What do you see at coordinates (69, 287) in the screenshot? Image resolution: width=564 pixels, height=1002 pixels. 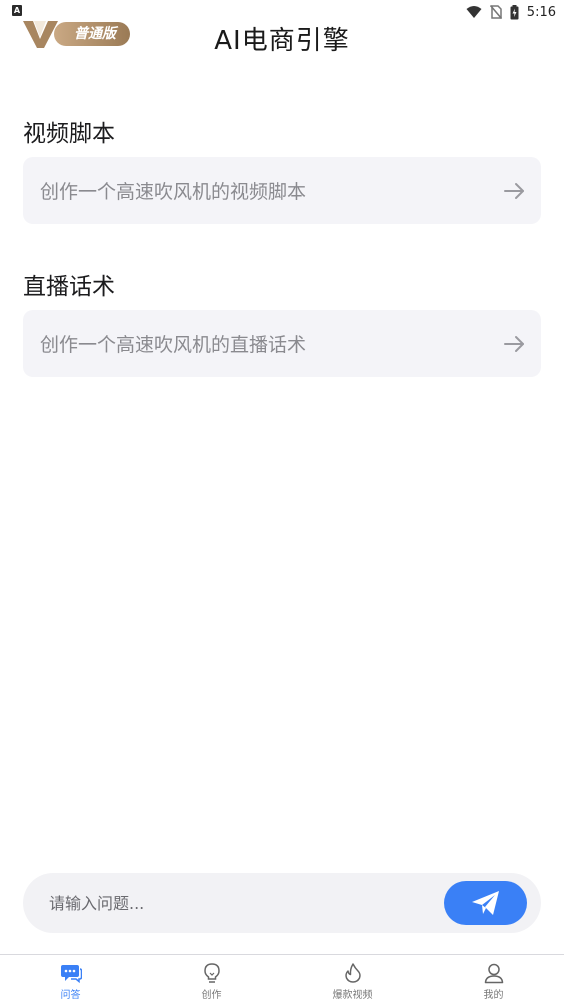 I see `section-title-live-script: 直播话术` at bounding box center [69, 287].